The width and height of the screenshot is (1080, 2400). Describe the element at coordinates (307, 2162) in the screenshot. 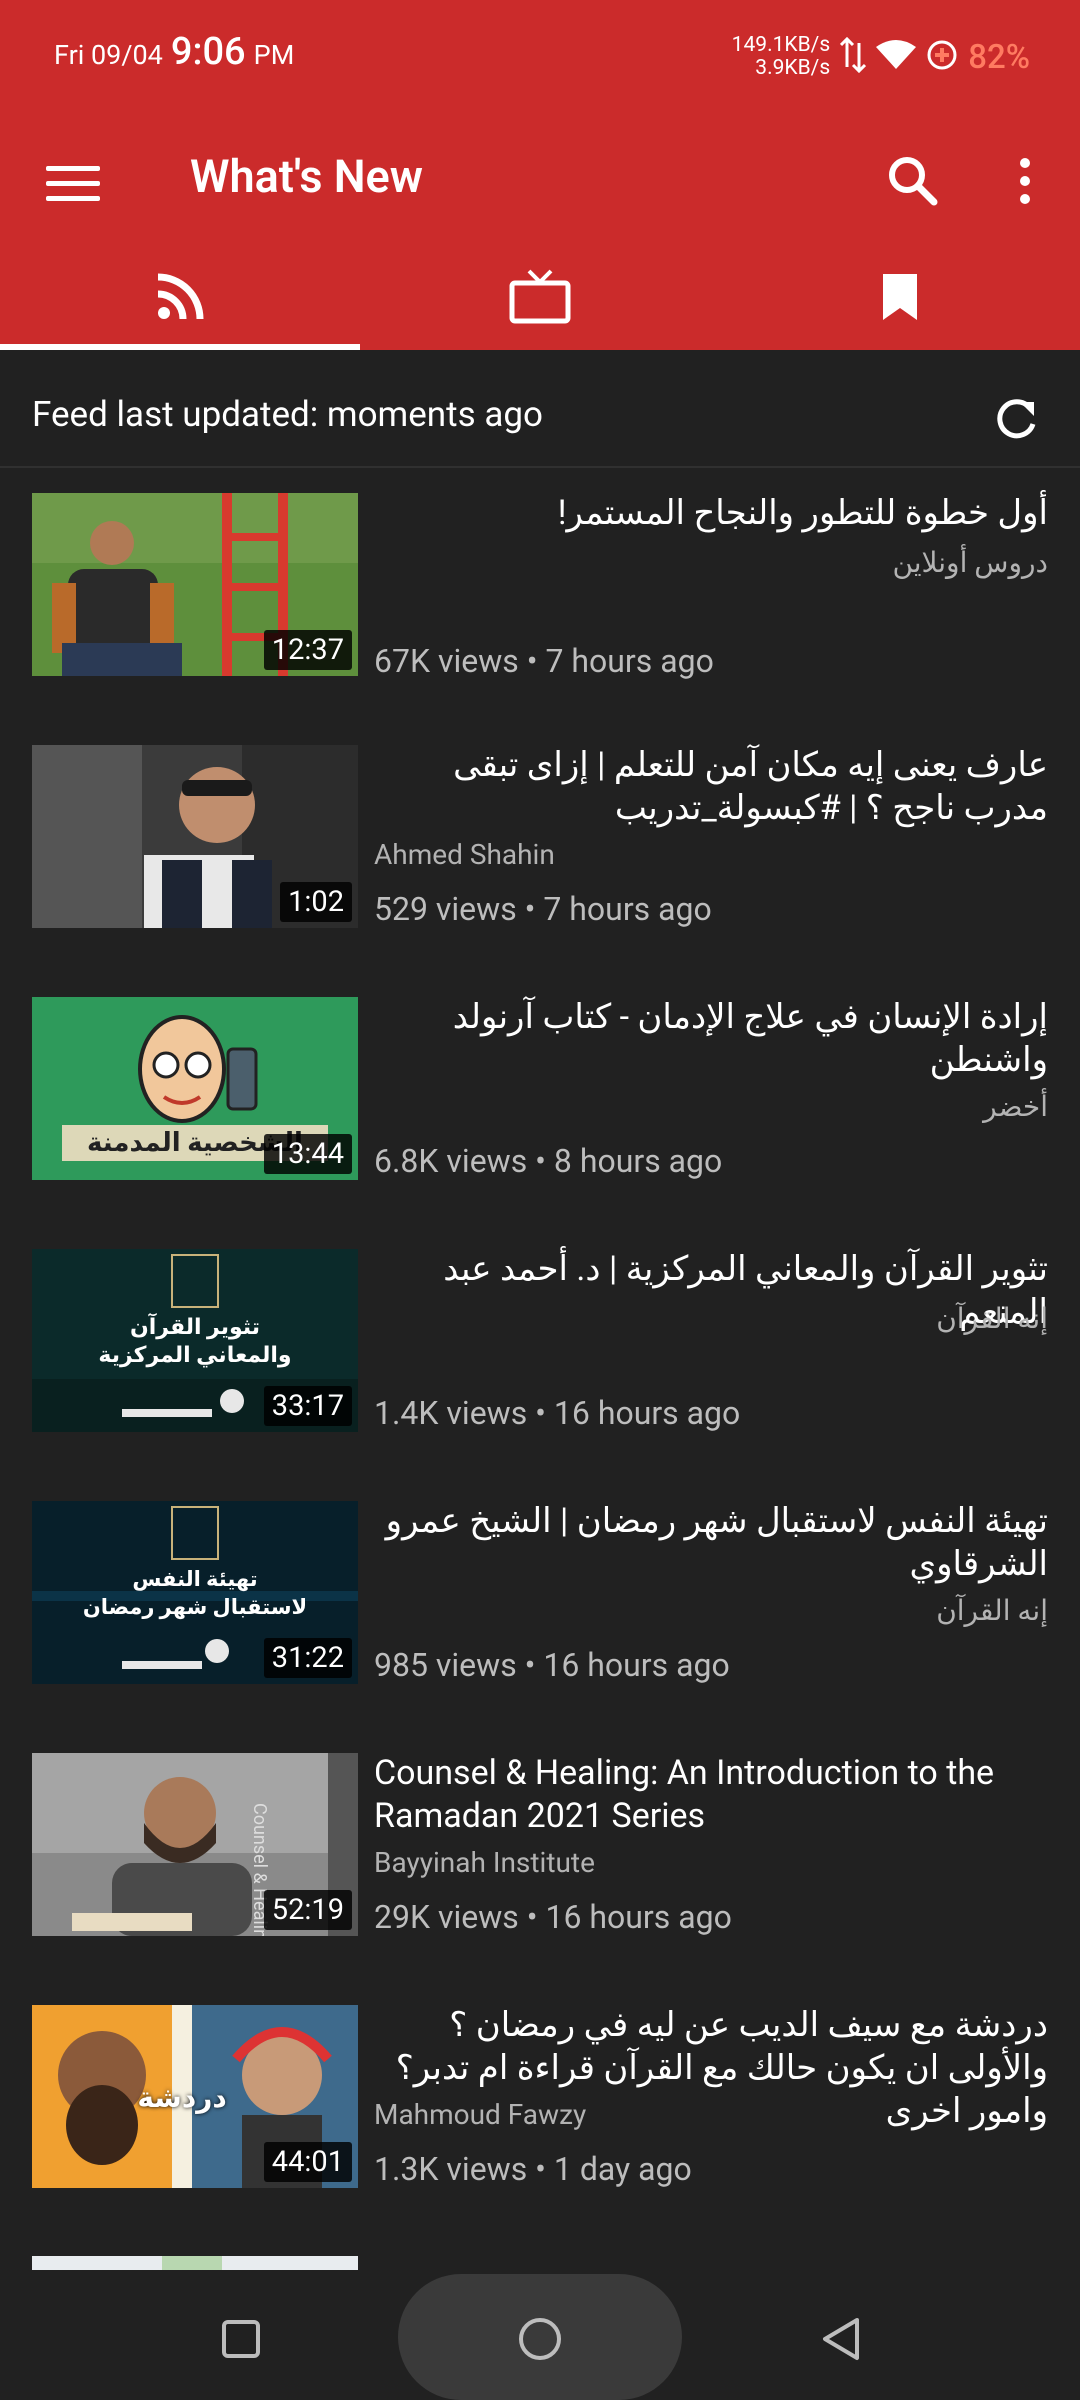

I see `video-duration: 44:01` at that location.